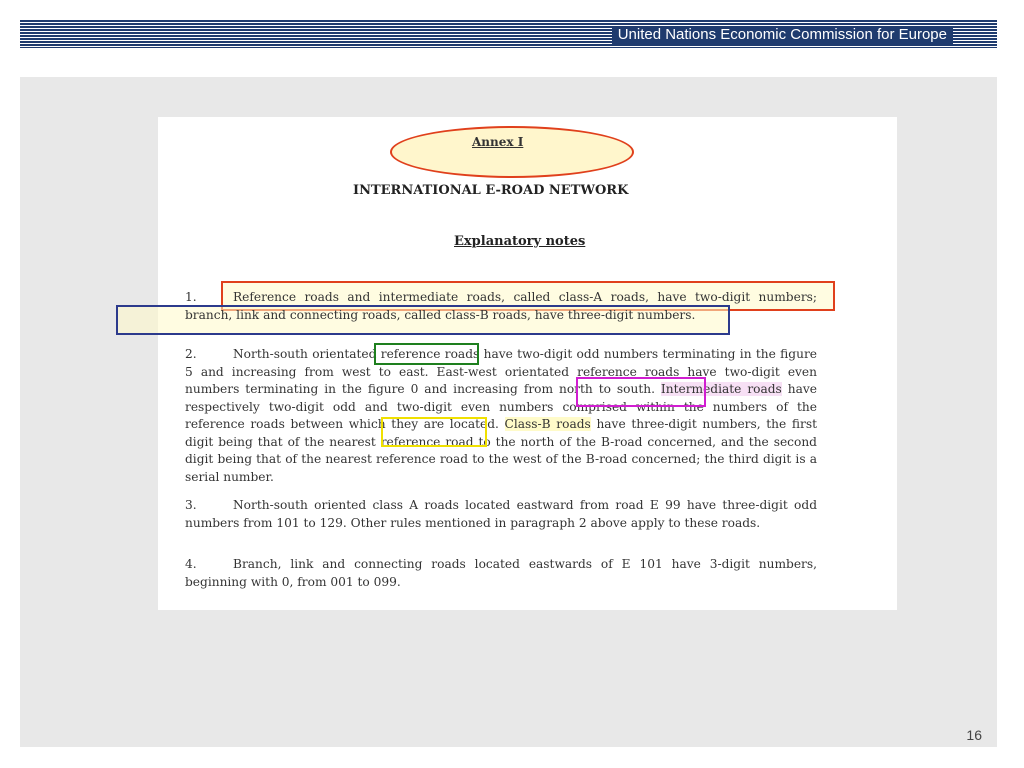  I want to click on explanatory-notes-heading: Explanatory notes, so click(520, 241).